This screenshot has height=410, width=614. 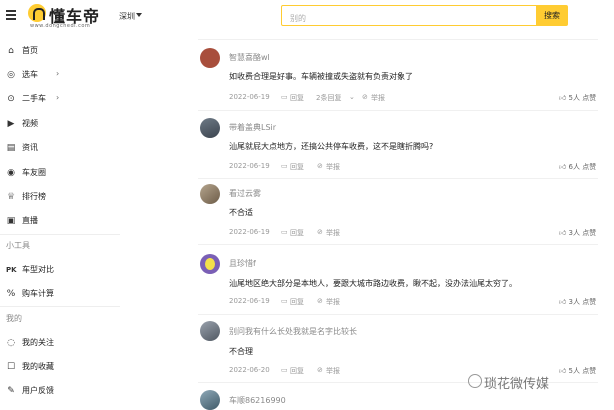 What do you see at coordinates (11, 75) in the screenshot?
I see `car-select-icon: ◎` at bounding box center [11, 75].